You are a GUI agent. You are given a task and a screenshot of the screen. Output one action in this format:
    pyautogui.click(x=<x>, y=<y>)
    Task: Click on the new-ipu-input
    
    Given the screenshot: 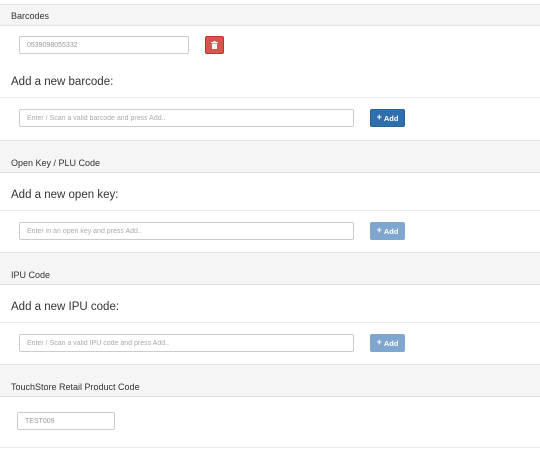 What is the action you would take?
    pyautogui.click(x=186, y=343)
    